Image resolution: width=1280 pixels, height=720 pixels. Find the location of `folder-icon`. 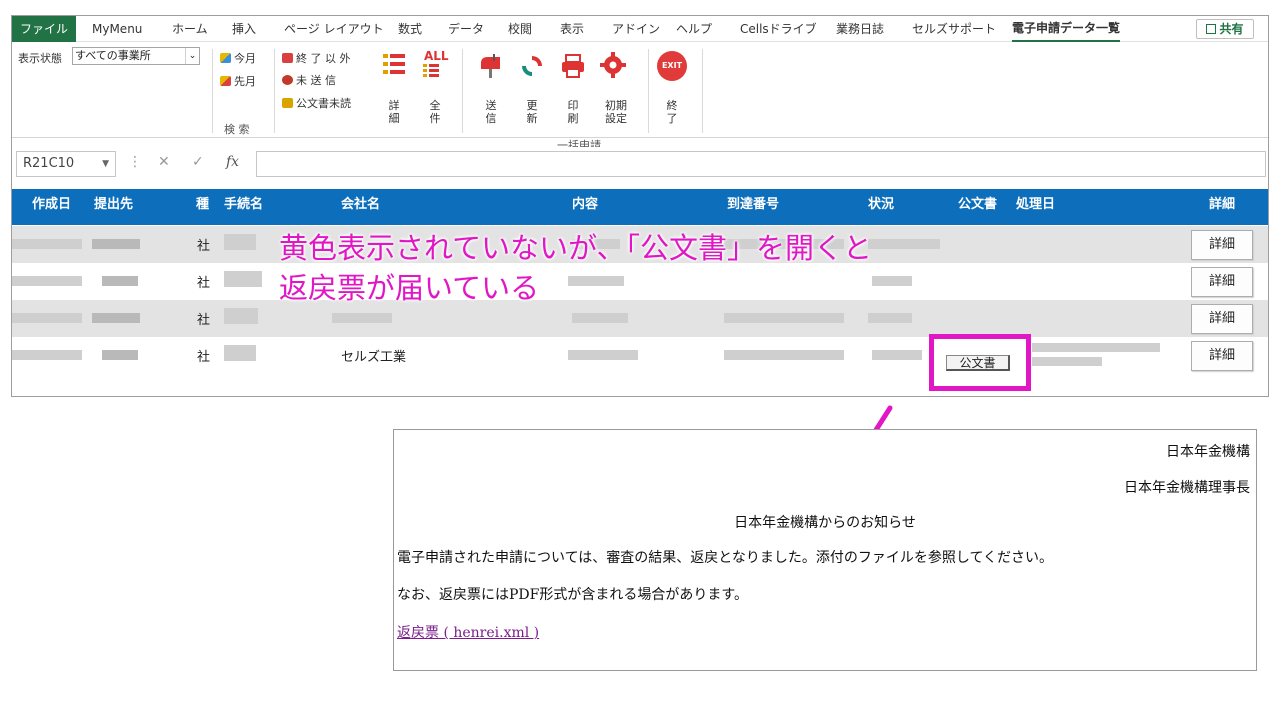

folder-icon is located at coordinates (287, 58).